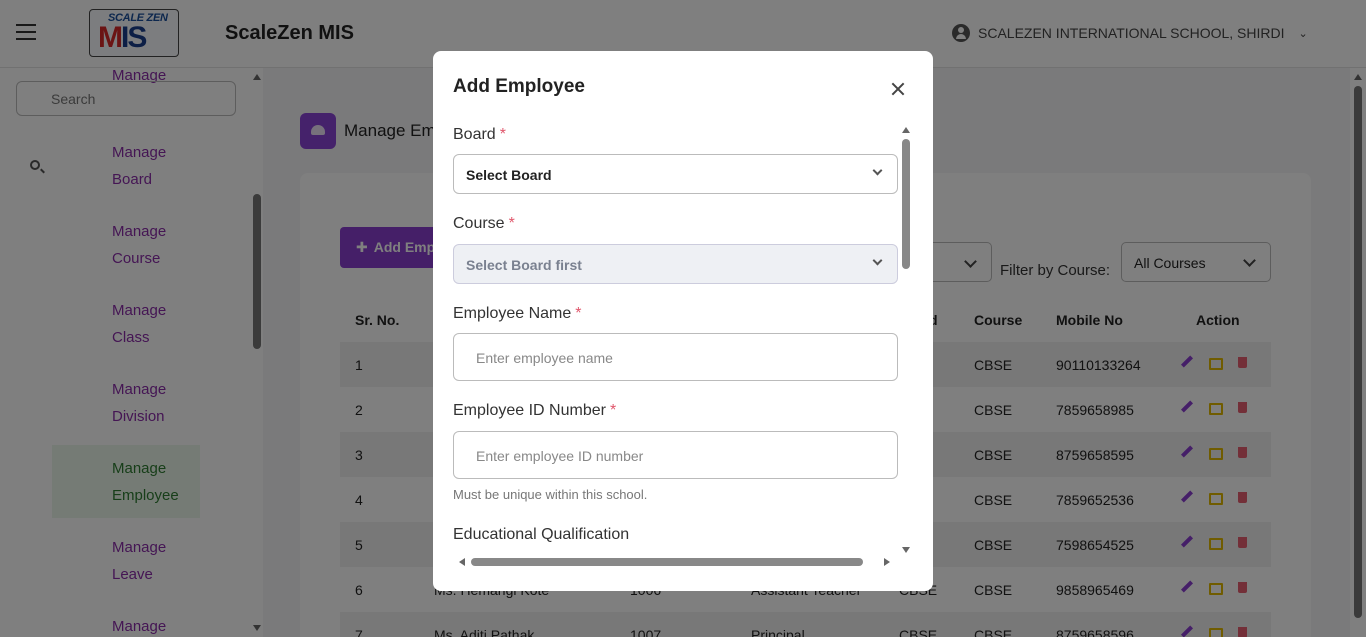  What do you see at coordinates (524, 265) in the screenshot?
I see `course-select-value: Select Board first` at bounding box center [524, 265].